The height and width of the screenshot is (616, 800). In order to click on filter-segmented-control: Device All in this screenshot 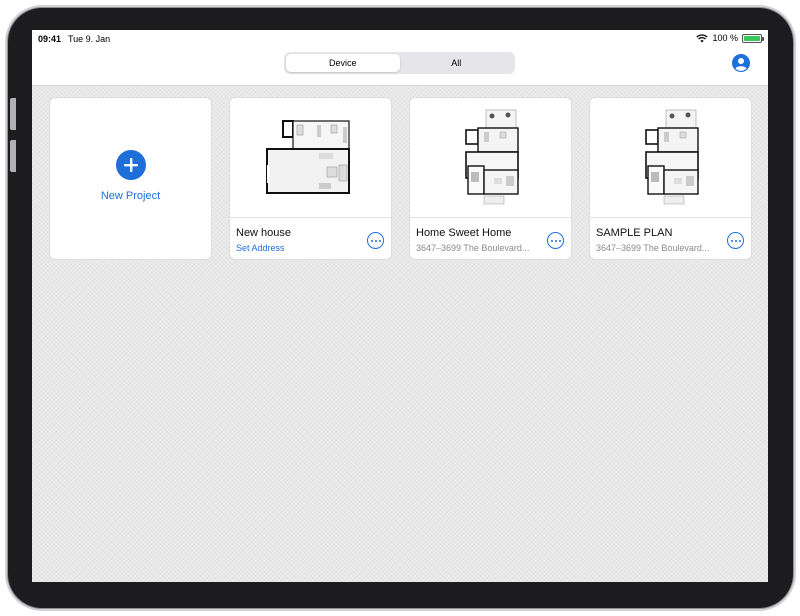, I will do `click(399, 63)`.